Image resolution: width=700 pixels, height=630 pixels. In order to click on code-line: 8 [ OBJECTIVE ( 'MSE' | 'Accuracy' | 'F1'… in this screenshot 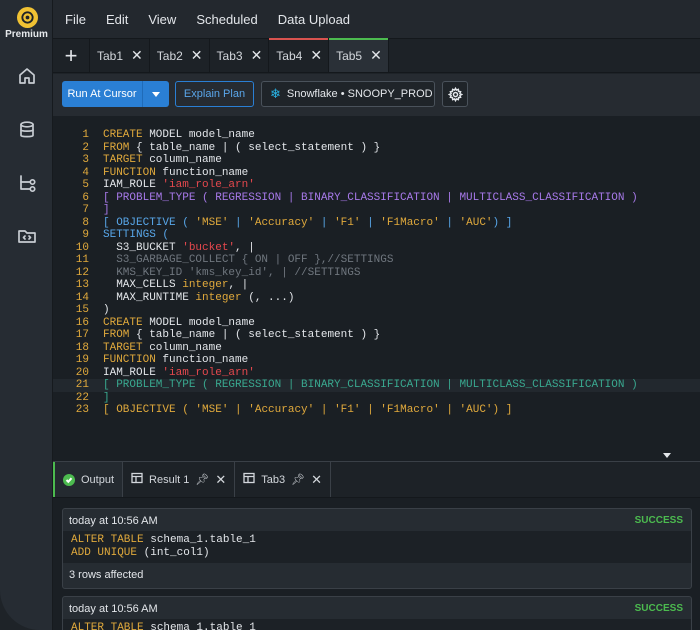, I will do `click(376, 223)`.